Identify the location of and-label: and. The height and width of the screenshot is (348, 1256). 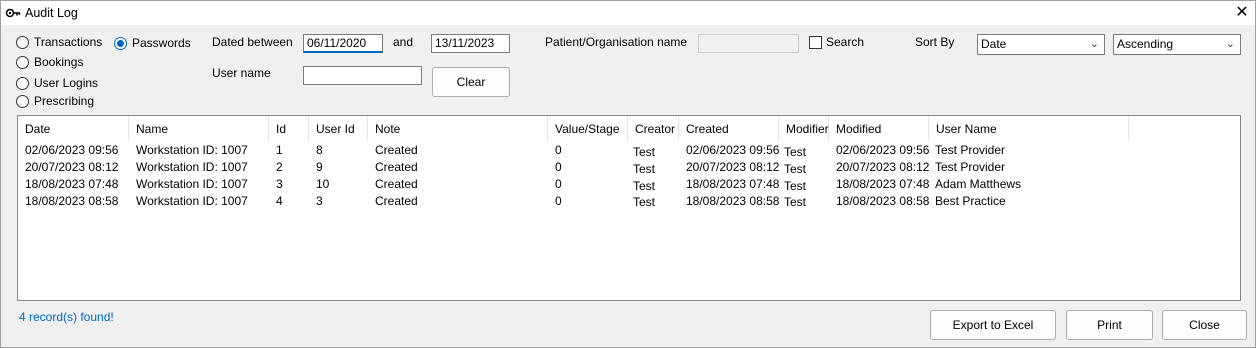
(403, 42).